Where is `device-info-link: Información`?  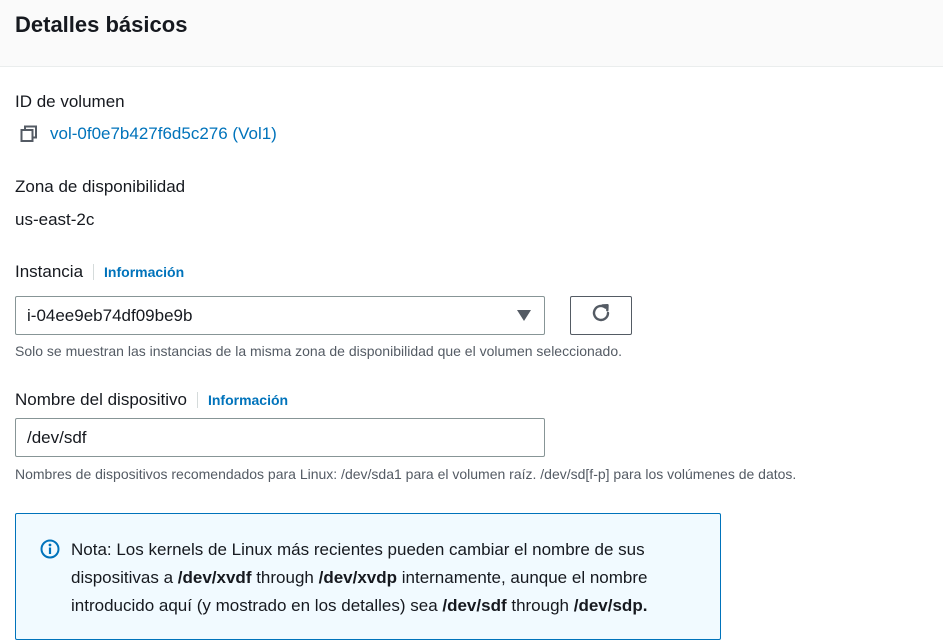 device-info-link: Información is located at coordinates (242, 400).